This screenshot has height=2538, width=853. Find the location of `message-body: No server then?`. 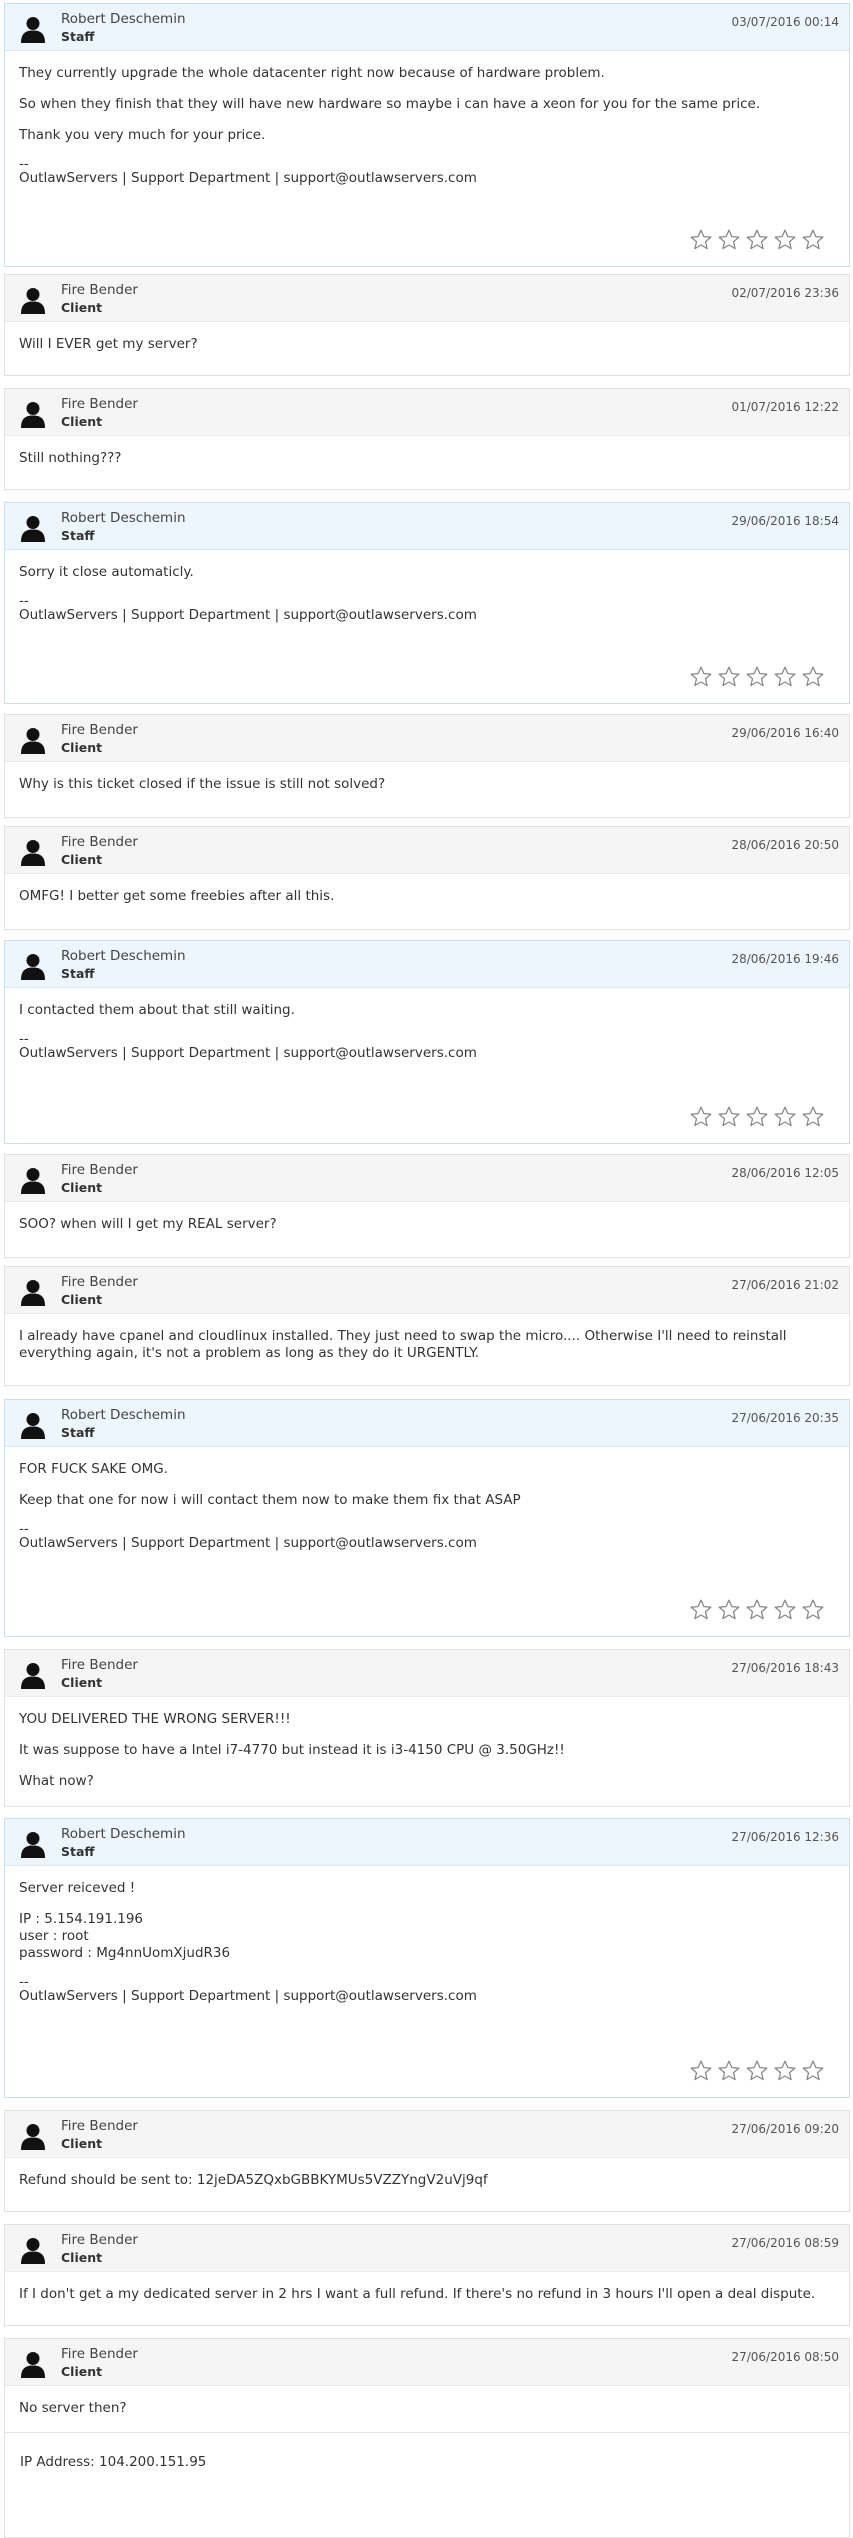

message-body: No server then? is located at coordinates (427, 2408).